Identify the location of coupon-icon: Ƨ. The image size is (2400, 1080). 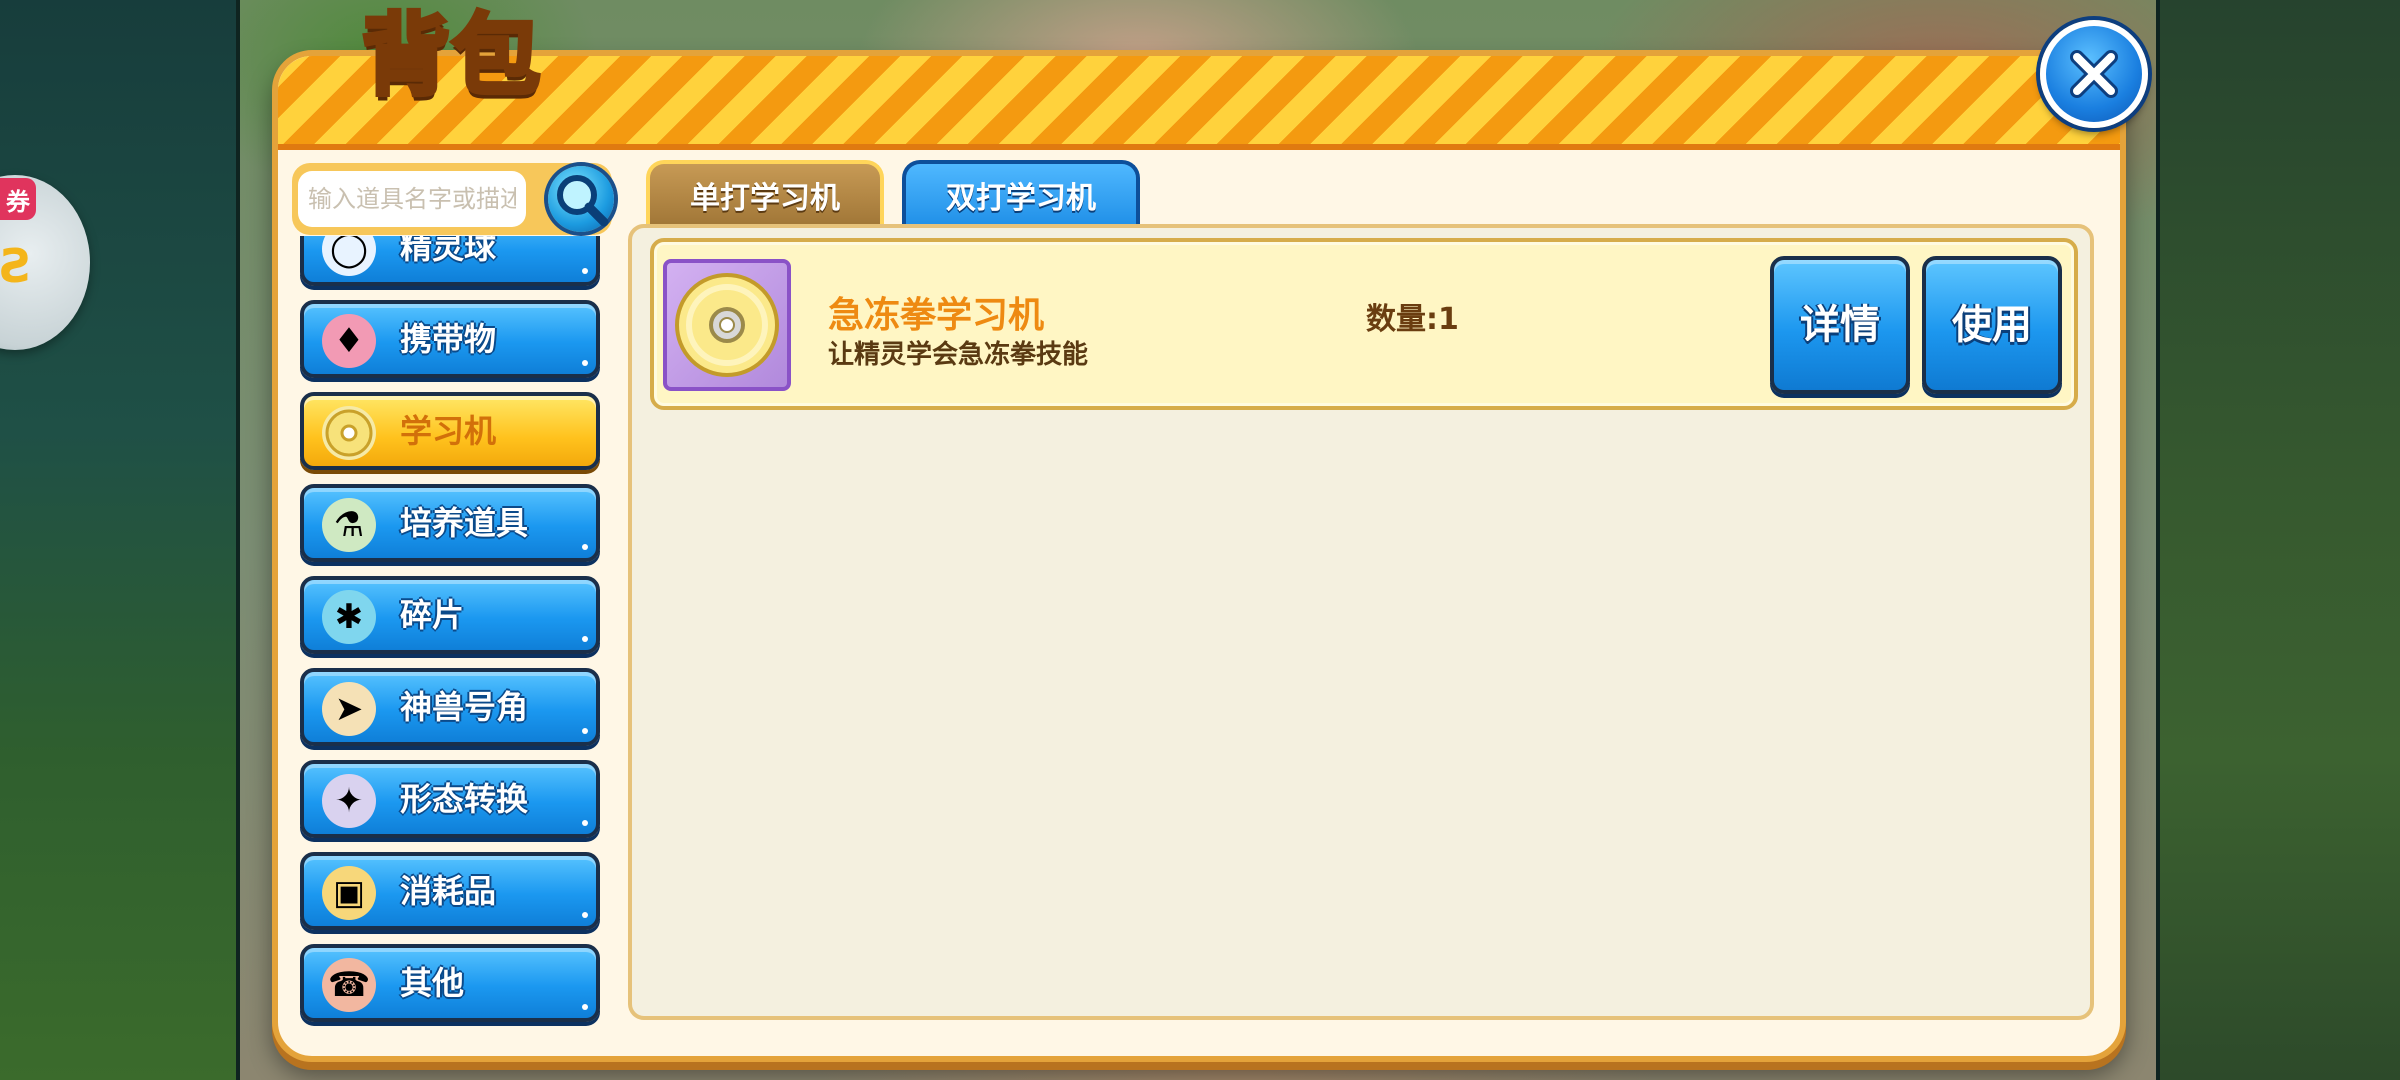
(17, 266).